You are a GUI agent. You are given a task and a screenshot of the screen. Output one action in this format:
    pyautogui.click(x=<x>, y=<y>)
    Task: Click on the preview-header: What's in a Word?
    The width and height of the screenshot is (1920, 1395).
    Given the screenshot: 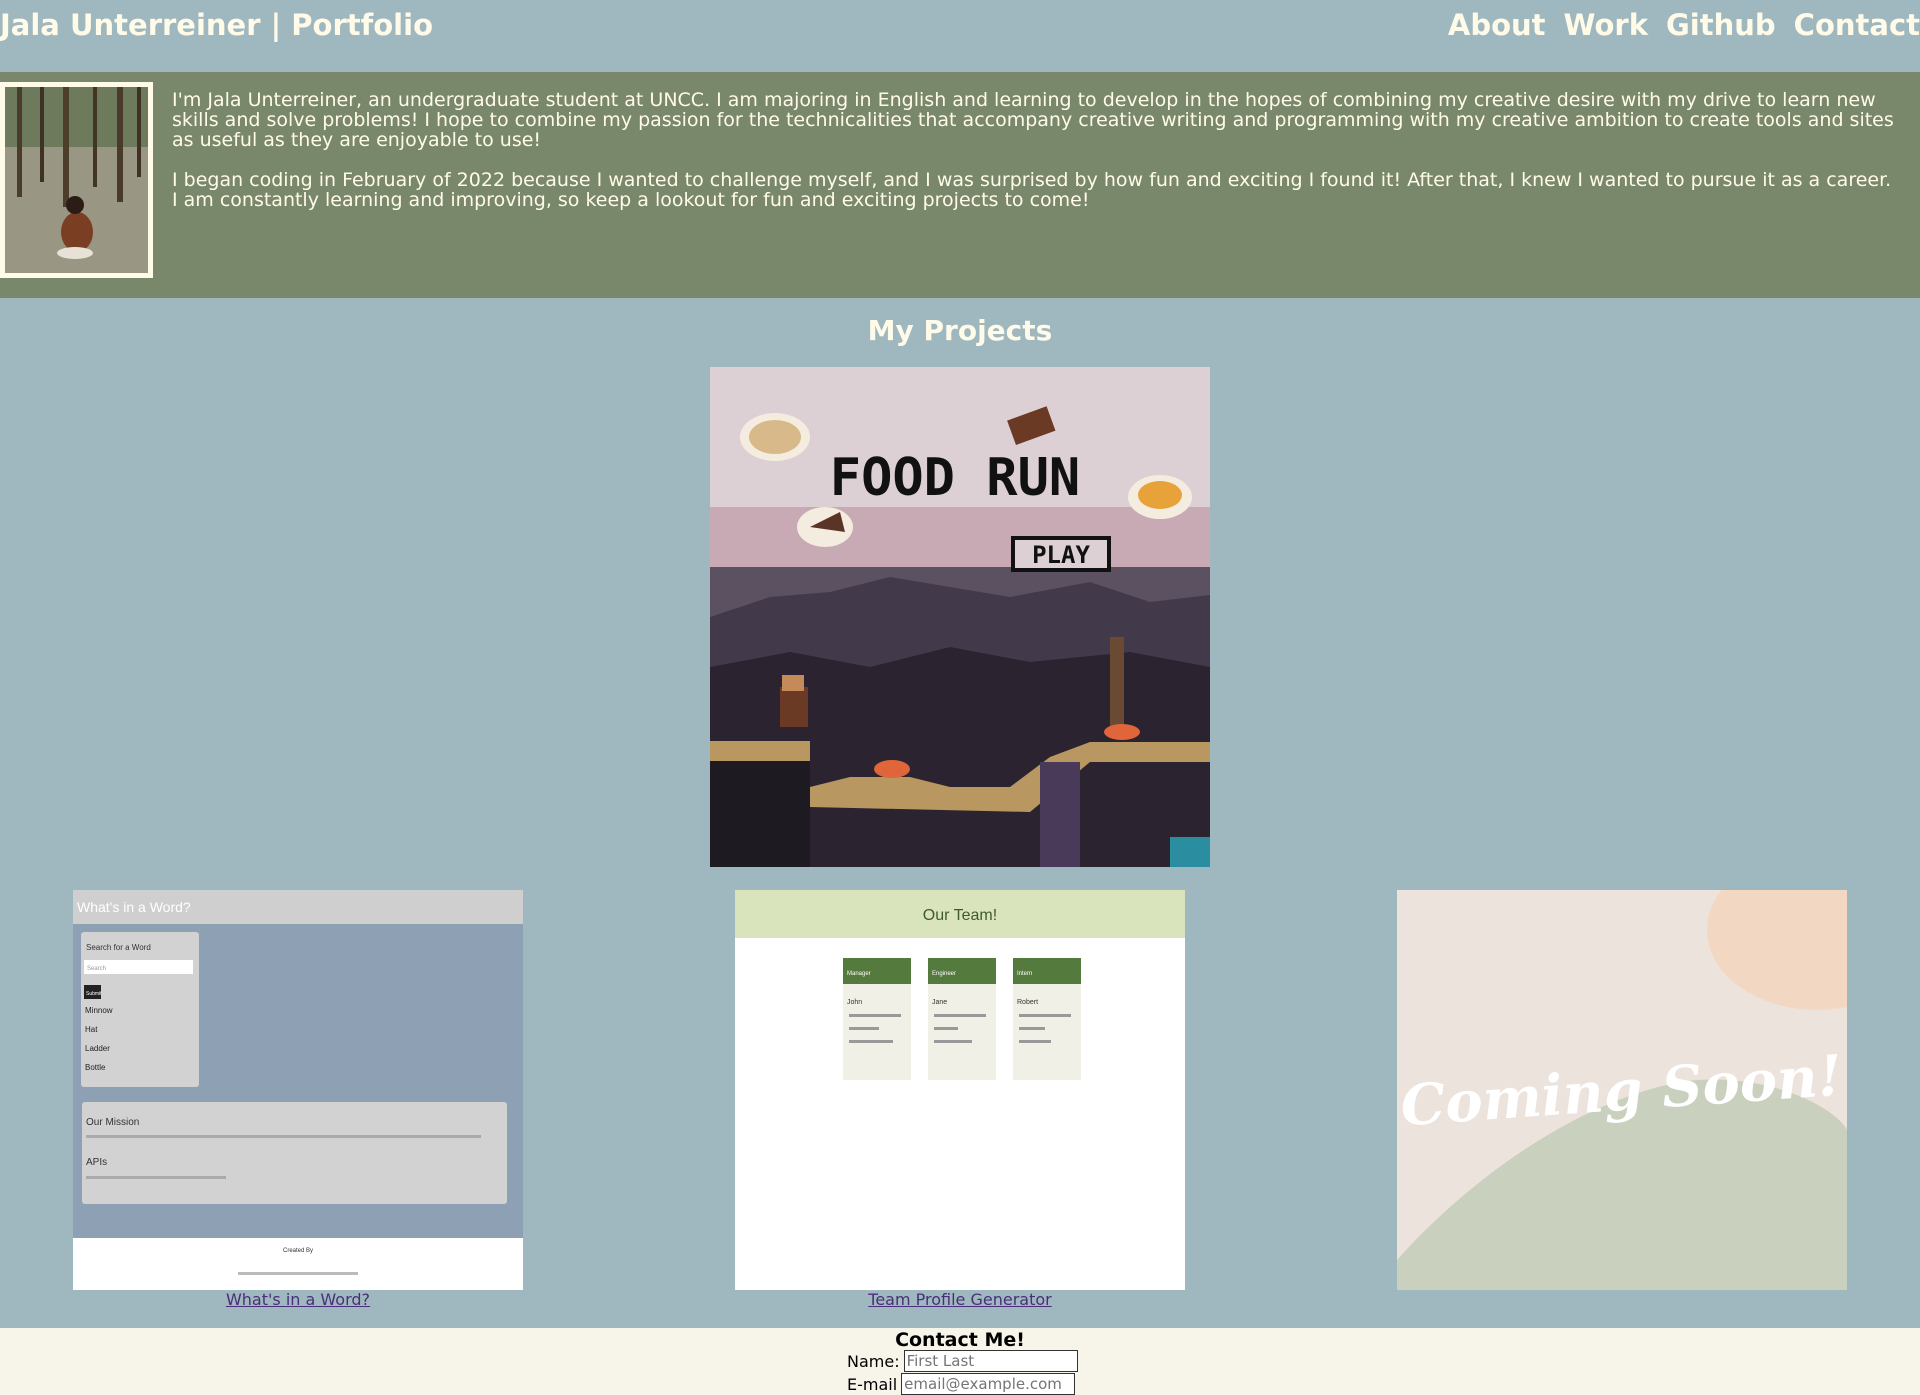 What is the action you would take?
    pyautogui.click(x=134, y=907)
    